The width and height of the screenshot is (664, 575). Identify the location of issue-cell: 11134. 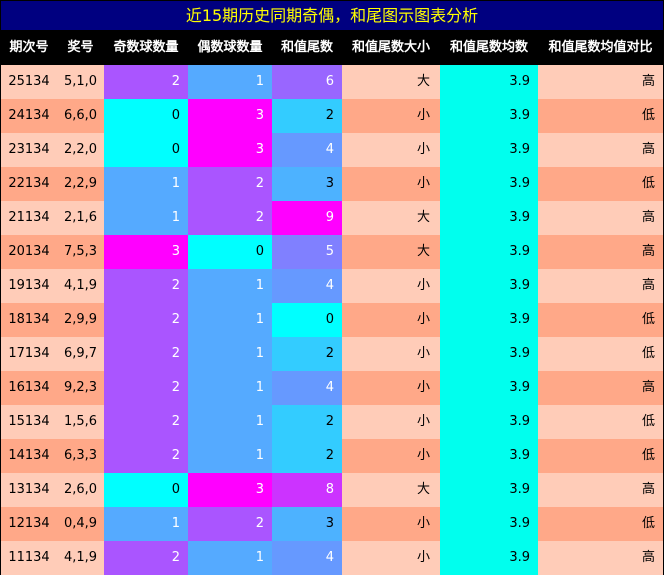
(29, 558).